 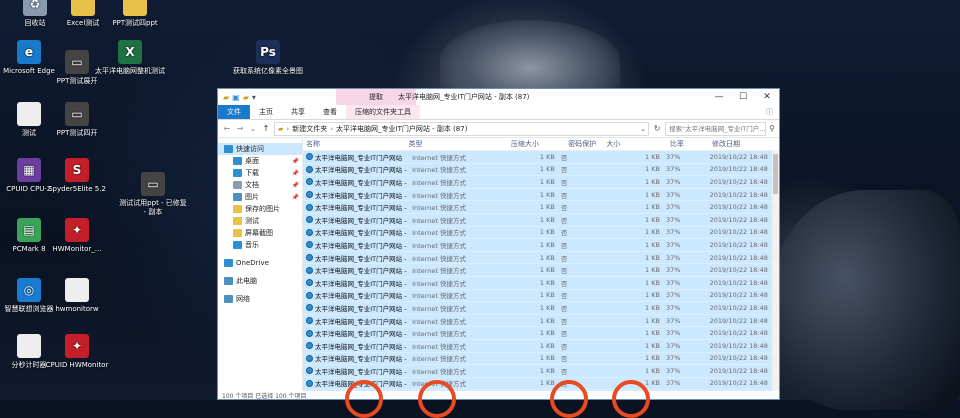 What do you see at coordinates (153, 207) in the screenshot?
I see `desktop-icon-label: 测试试用ppt - 已修复 - 副本` at bounding box center [153, 207].